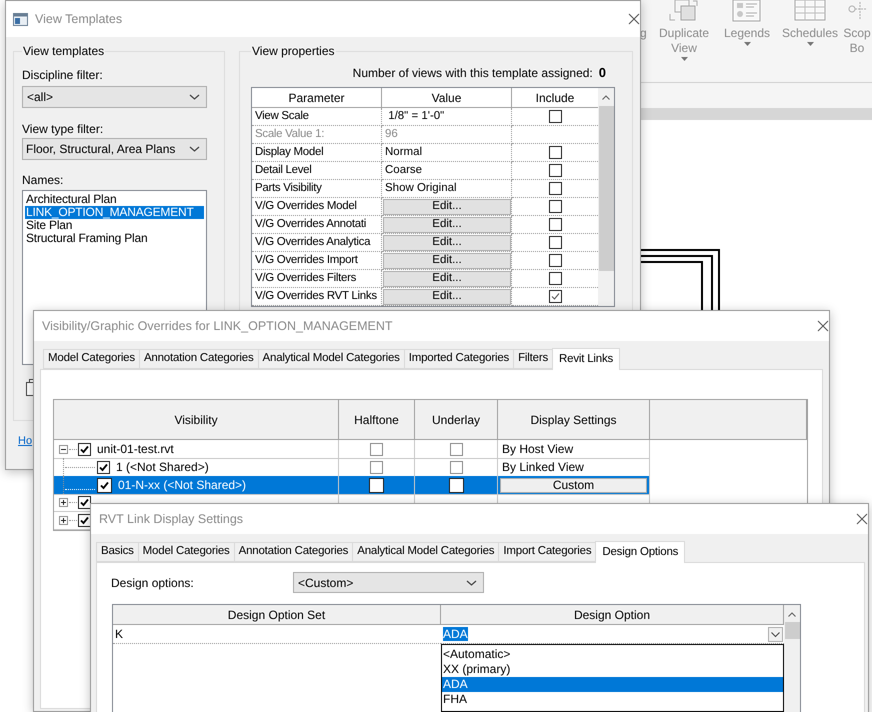 Image resolution: width=872 pixels, height=712 pixels. What do you see at coordinates (64, 51) in the screenshot?
I see `group-title: View templates` at bounding box center [64, 51].